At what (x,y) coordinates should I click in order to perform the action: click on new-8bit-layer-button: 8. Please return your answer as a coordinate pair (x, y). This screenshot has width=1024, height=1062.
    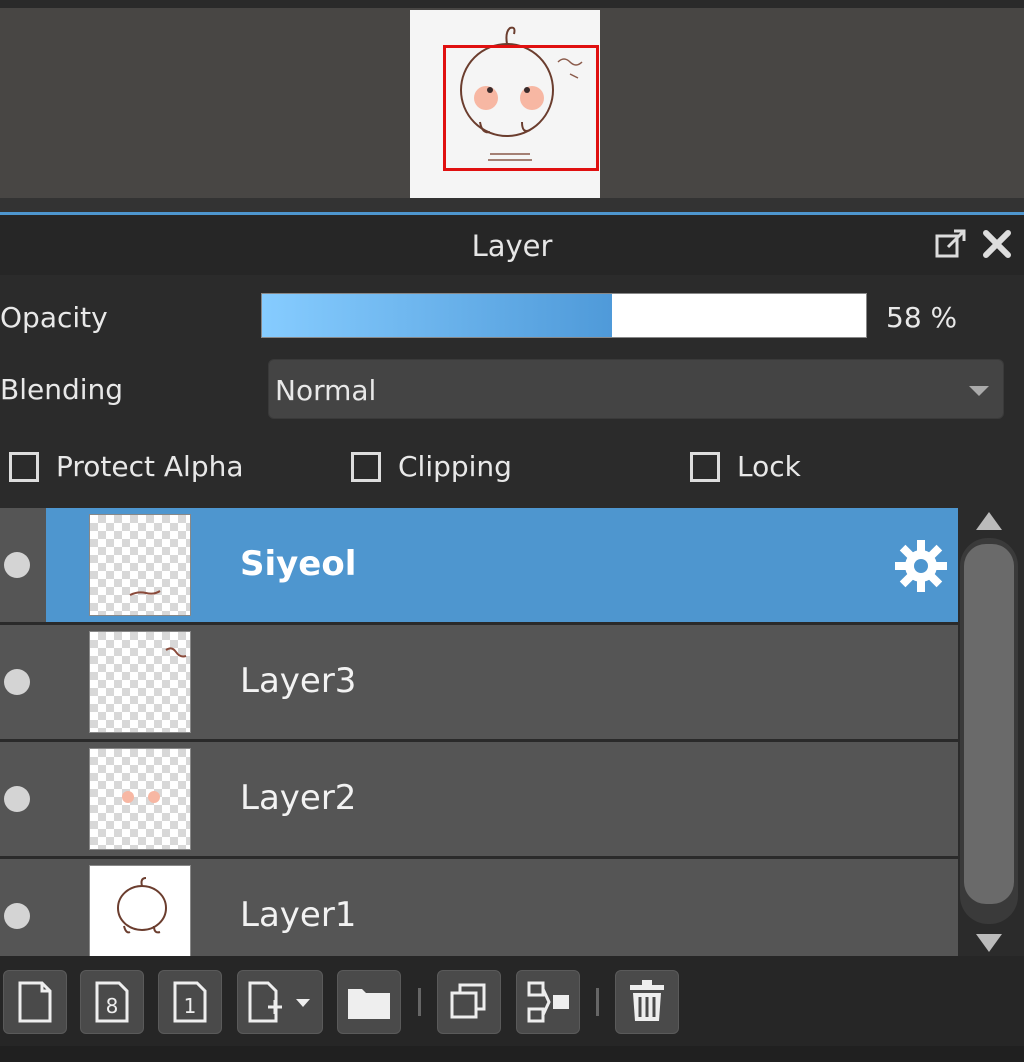
    Looking at the image, I should click on (112, 1002).